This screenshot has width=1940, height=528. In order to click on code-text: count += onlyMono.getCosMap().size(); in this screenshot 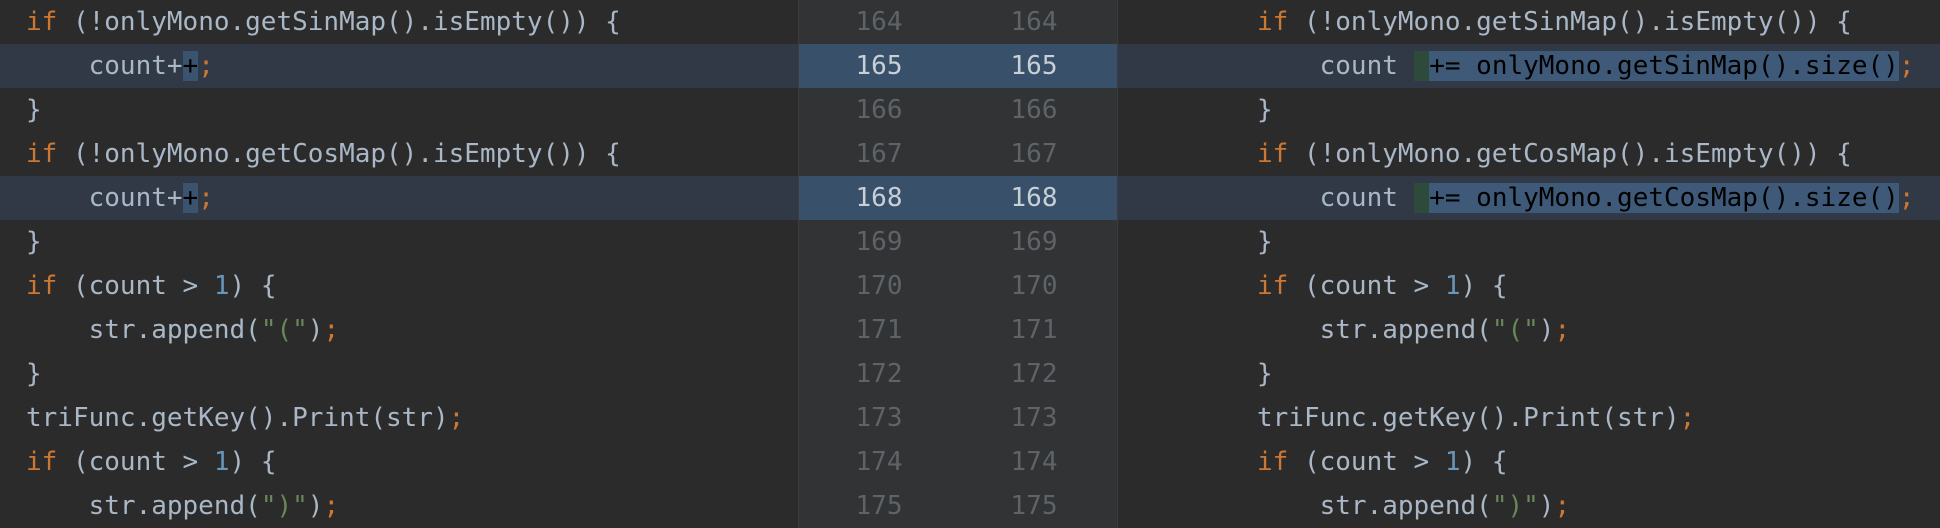, I will do `click(1585, 198)`.